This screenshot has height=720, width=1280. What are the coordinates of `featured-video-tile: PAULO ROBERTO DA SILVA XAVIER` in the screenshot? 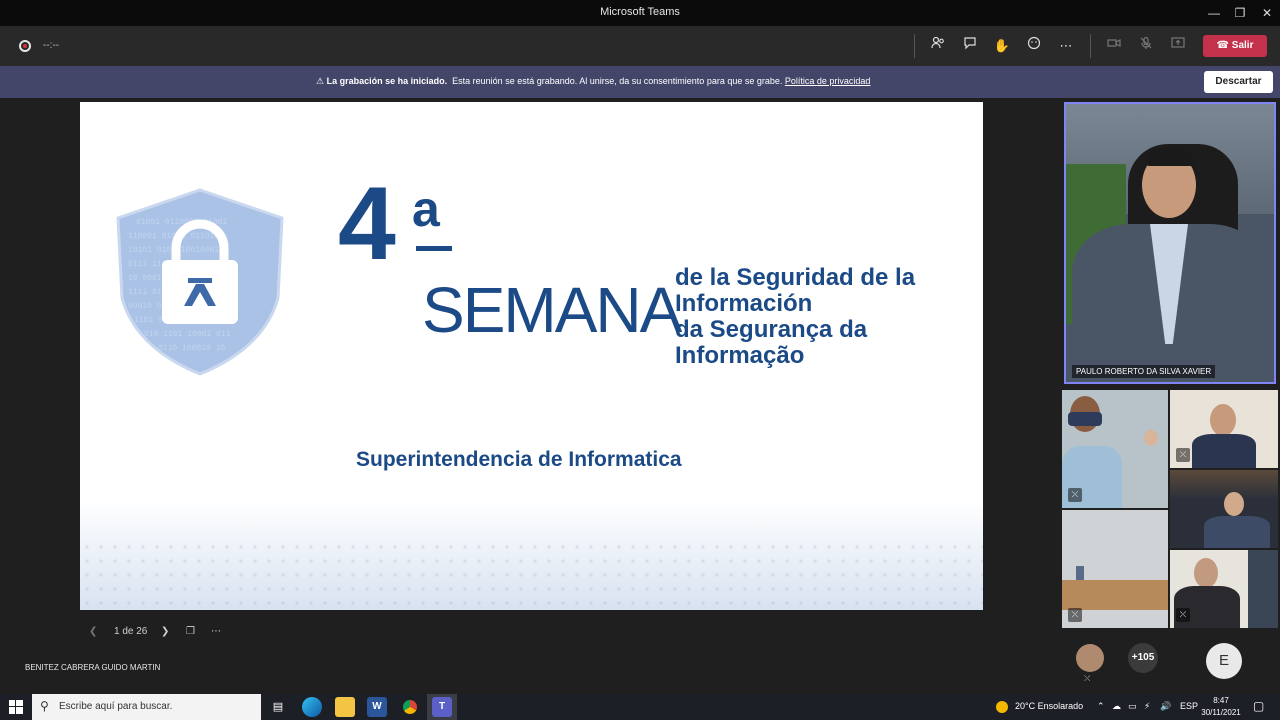 It's located at (1170, 243).